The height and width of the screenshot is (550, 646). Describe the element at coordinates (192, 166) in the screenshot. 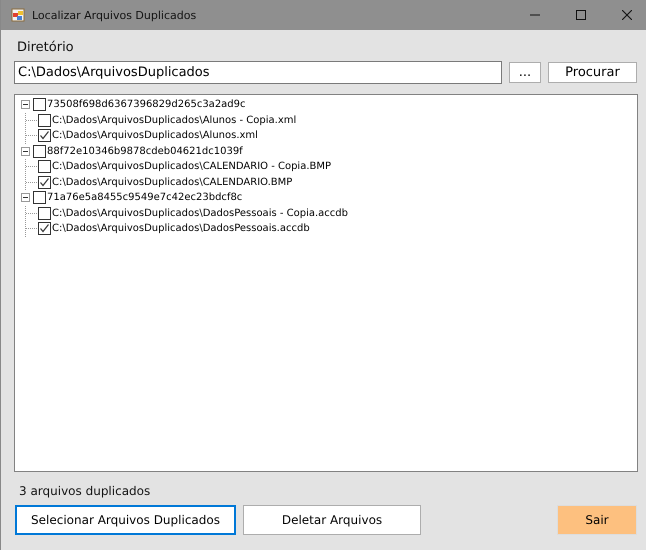

I see `tree-item: C:\Dados\ArquivosDuplicados\CALENDARIO - Copia.BMP` at that location.